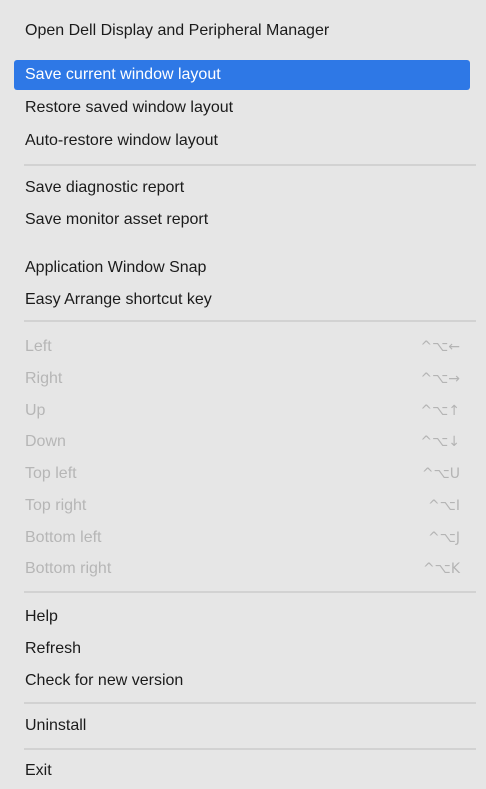  Describe the element at coordinates (242, 75) in the screenshot. I see `menu-item-save-window-layout: Save current window layout` at that location.